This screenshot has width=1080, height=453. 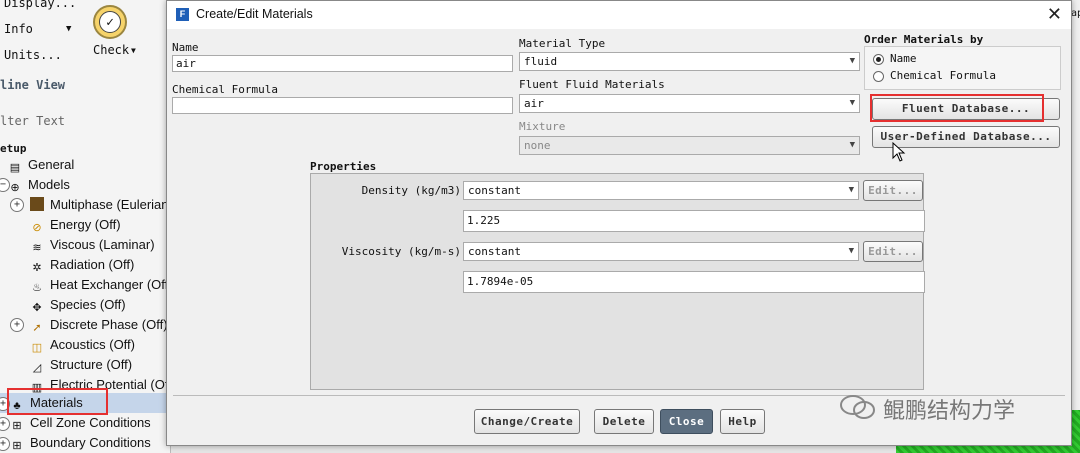 What do you see at coordinates (17, 426) in the screenshot?
I see `cell-zone-icon: ⊞` at bounding box center [17, 426].